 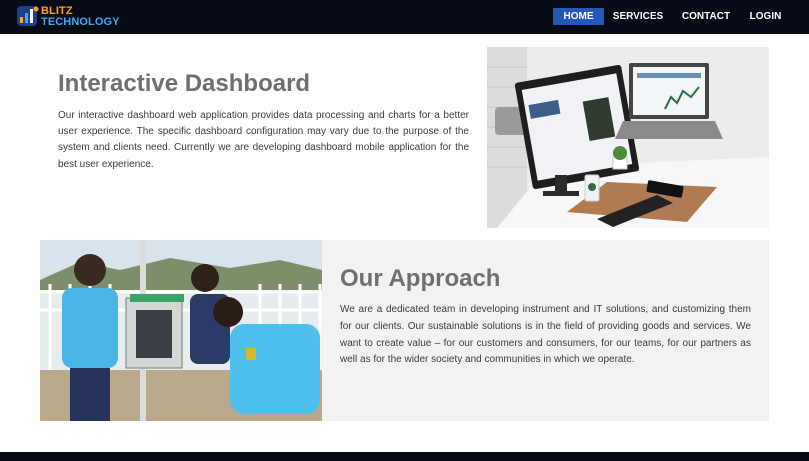 What do you see at coordinates (80, 22) in the screenshot?
I see `brand-name-line2: TECHNOLOGY` at bounding box center [80, 22].